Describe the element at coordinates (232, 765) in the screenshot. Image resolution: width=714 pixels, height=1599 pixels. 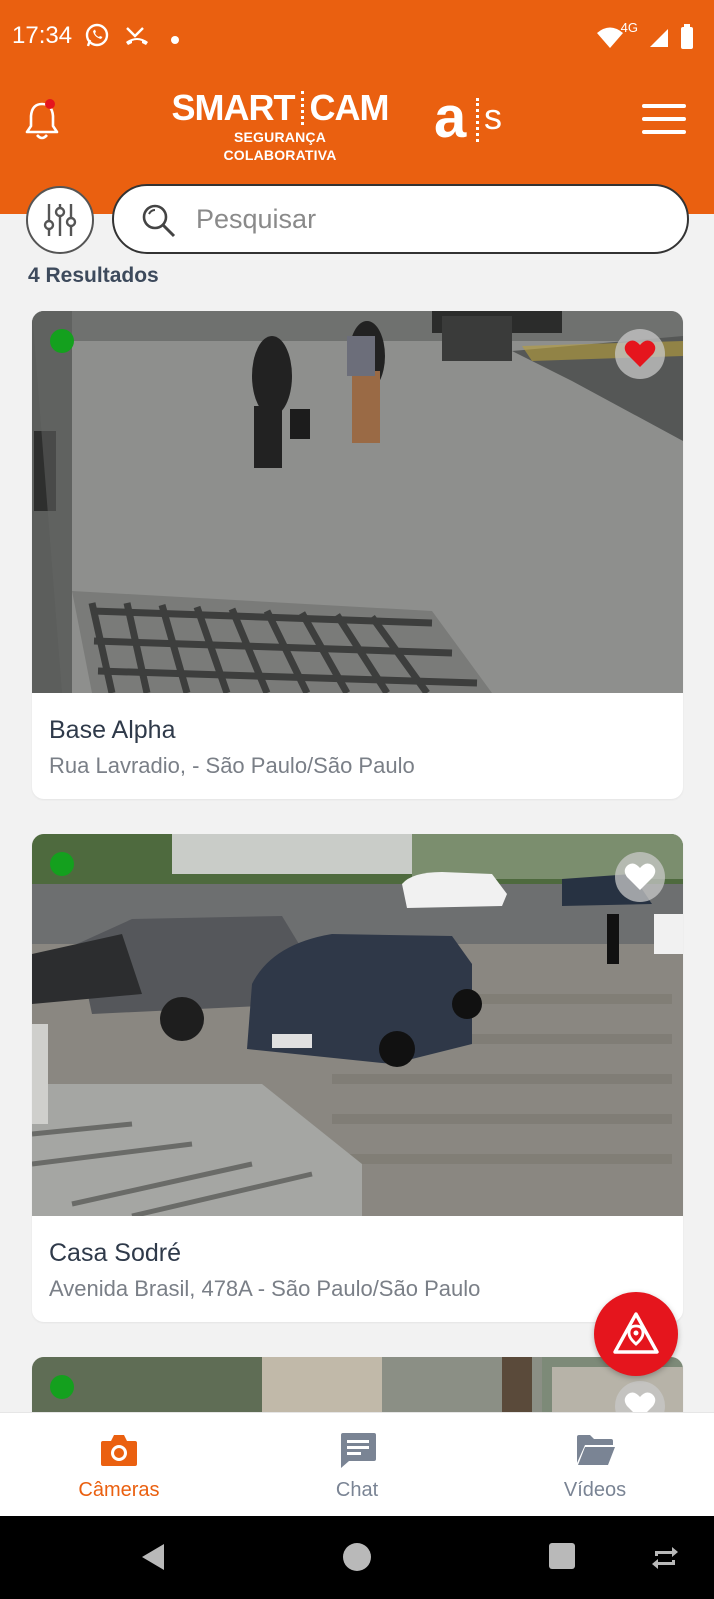
I see `camera-address: Rua Lavradio, - São Paulo/São Paulo` at that location.